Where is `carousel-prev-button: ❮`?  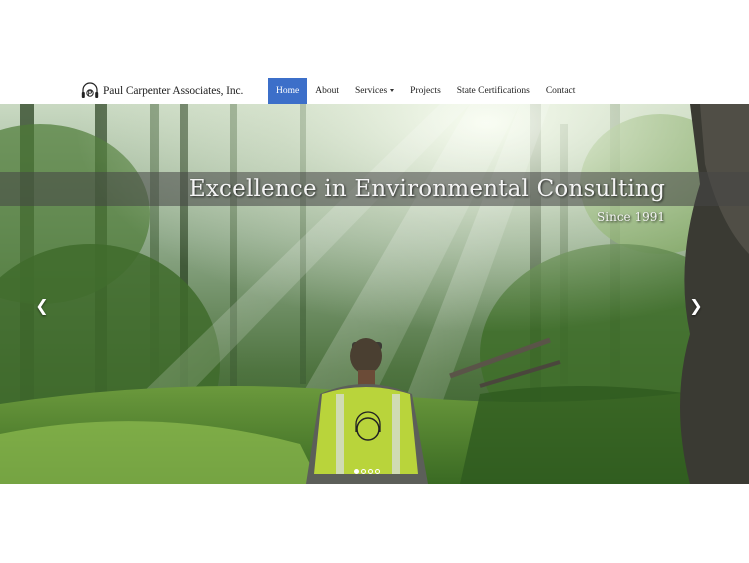 carousel-prev-button: ❮ is located at coordinates (42, 306).